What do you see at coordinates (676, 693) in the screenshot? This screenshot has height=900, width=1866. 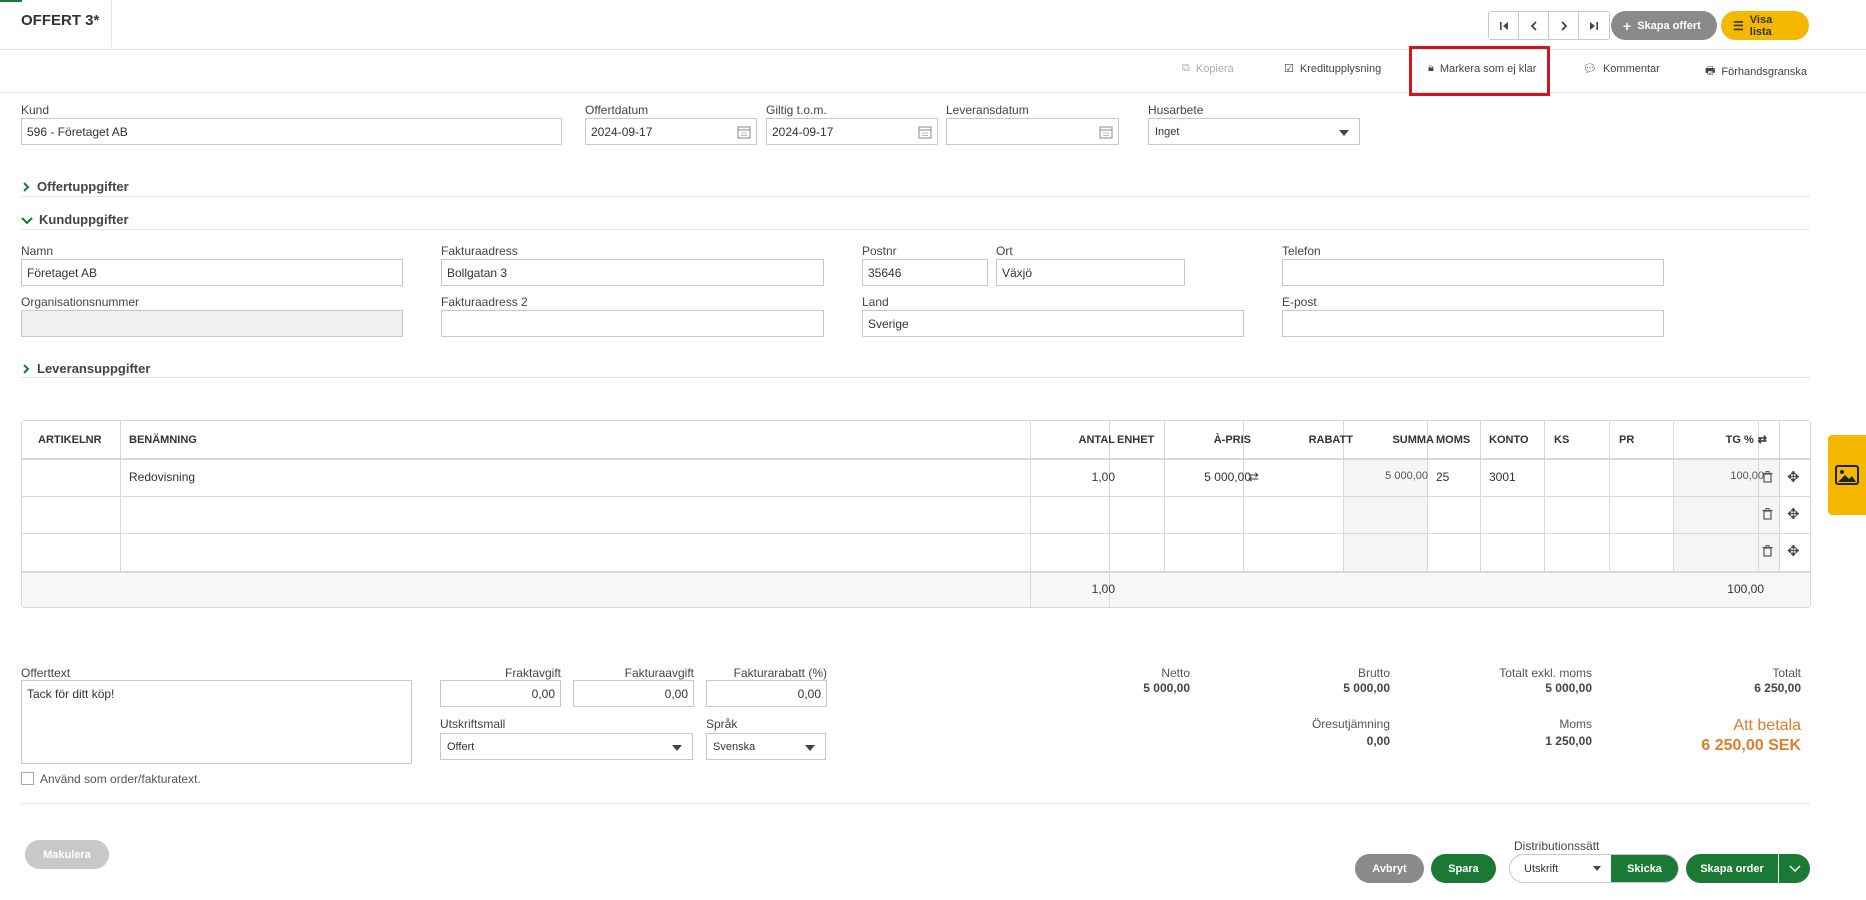 I see `invoice-fee-value: 0,00` at bounding box center [676, 693].